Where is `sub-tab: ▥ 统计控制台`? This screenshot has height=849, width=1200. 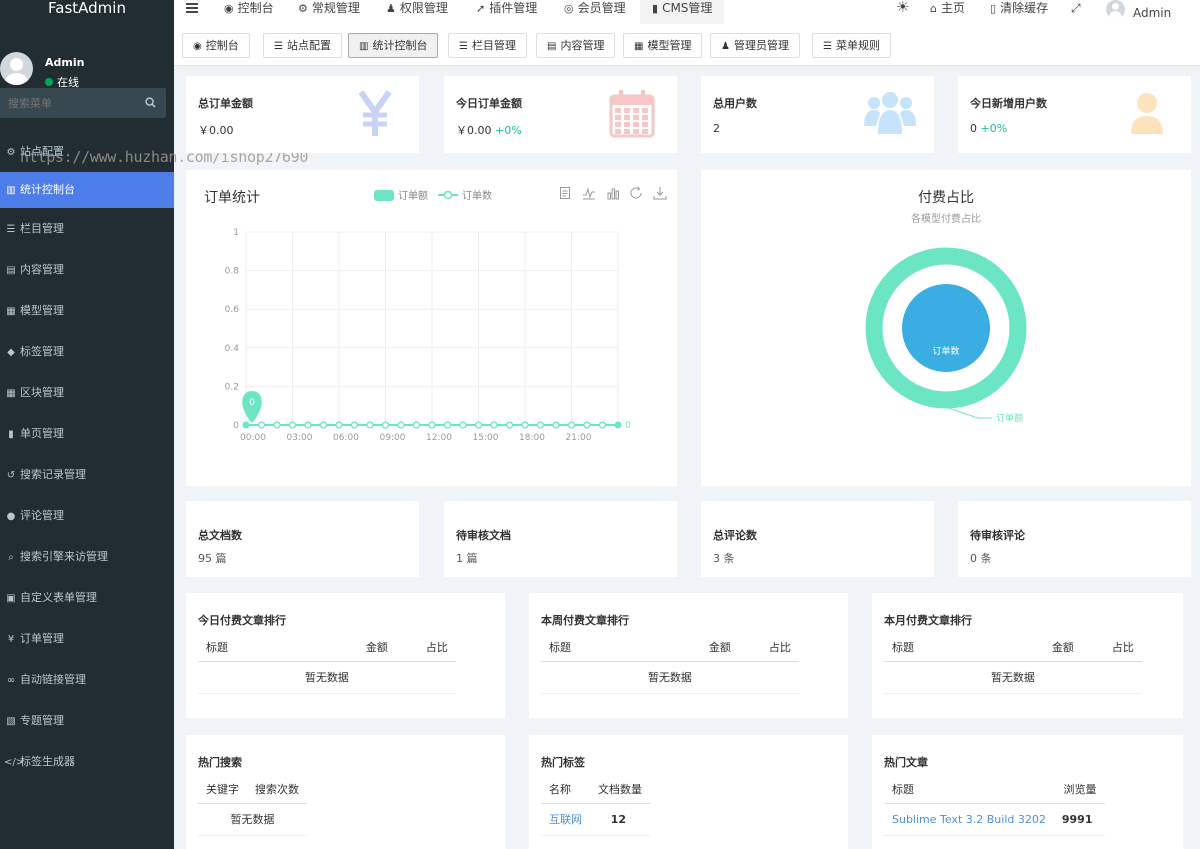
sub-tab: ▥ 统计控制台 is located at coordinates (393, 45).